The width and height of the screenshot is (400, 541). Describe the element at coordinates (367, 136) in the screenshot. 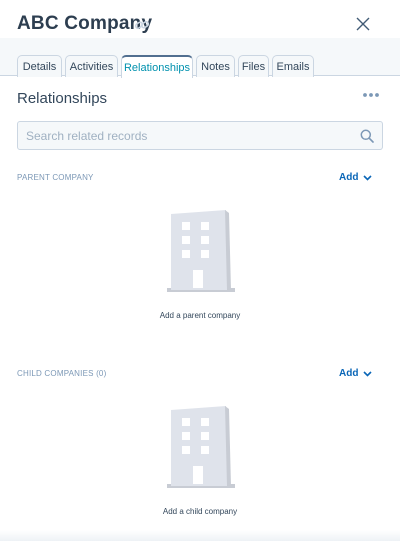

I see `search-icon` at that location.